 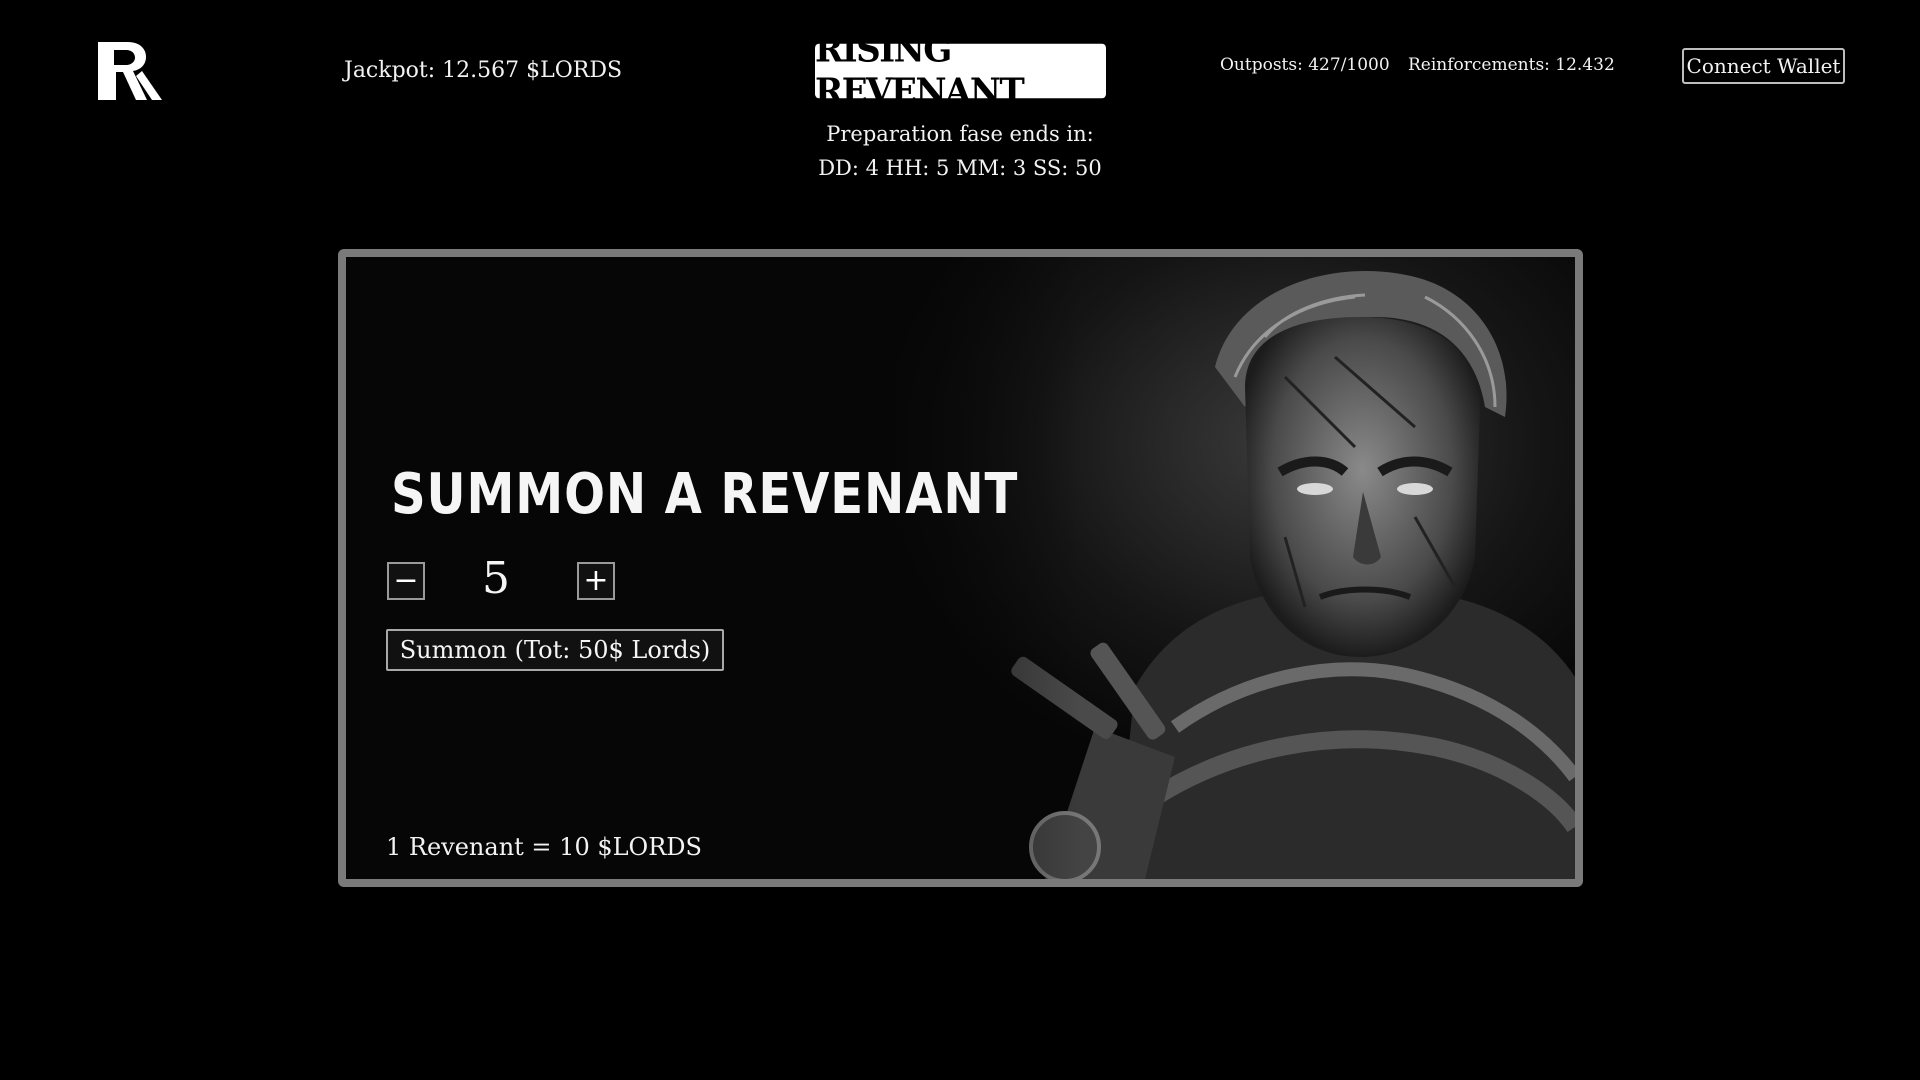 What do you see at coordinates (1305, 65) in the screenshot?
I see `outposts-stat: Outposts: 427/1000` at bounding box center [1305, 65].